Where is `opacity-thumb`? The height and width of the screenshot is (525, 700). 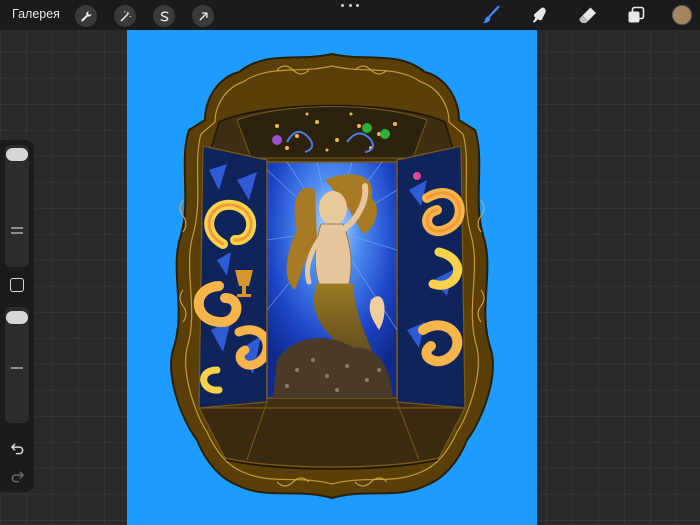
opacity-thumb is located at coordinates (17, 317).